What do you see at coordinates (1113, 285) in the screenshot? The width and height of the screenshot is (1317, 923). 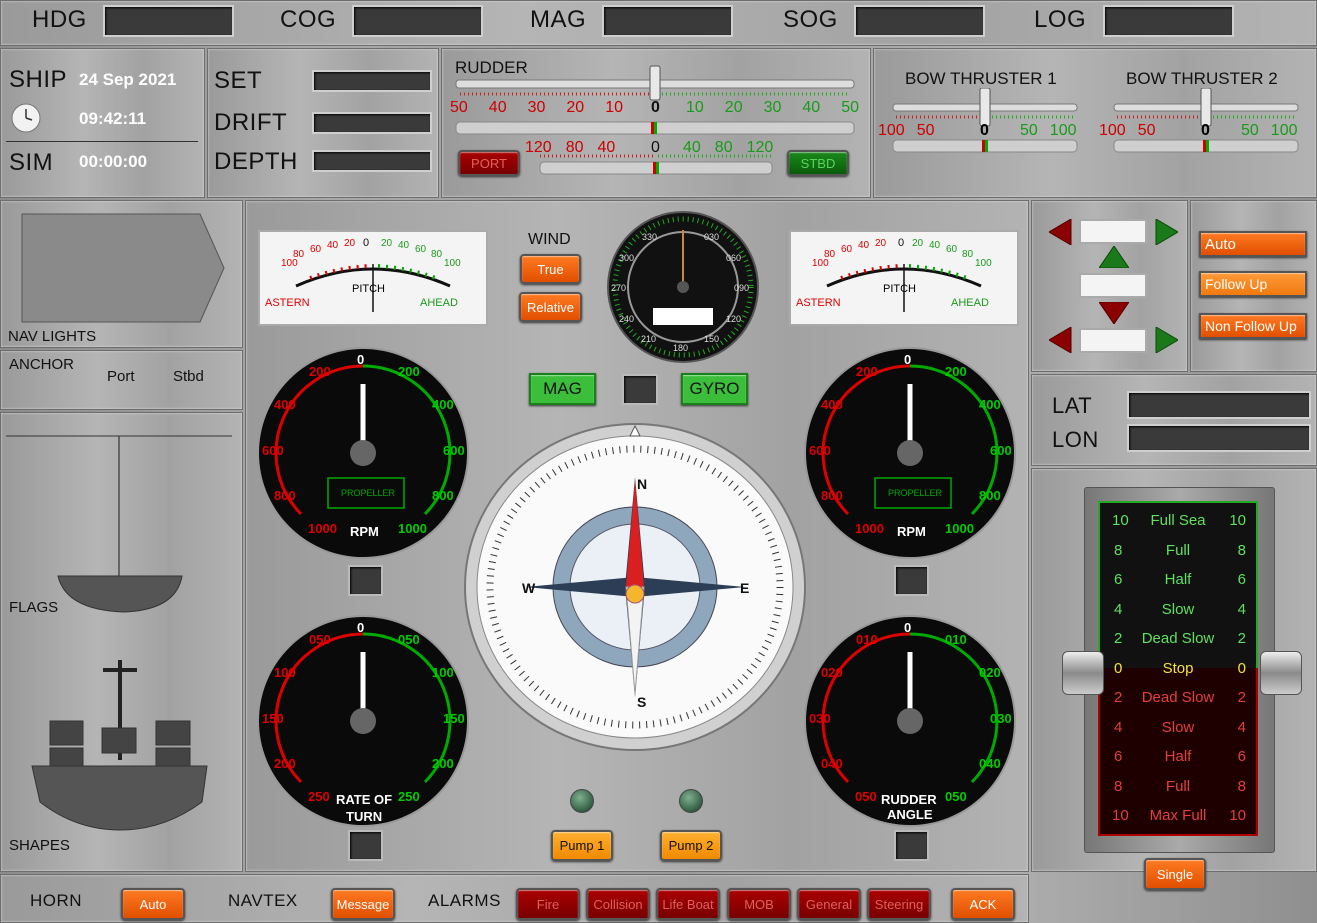 I see `steer-input-mid` at bounding box center [1113, 285].